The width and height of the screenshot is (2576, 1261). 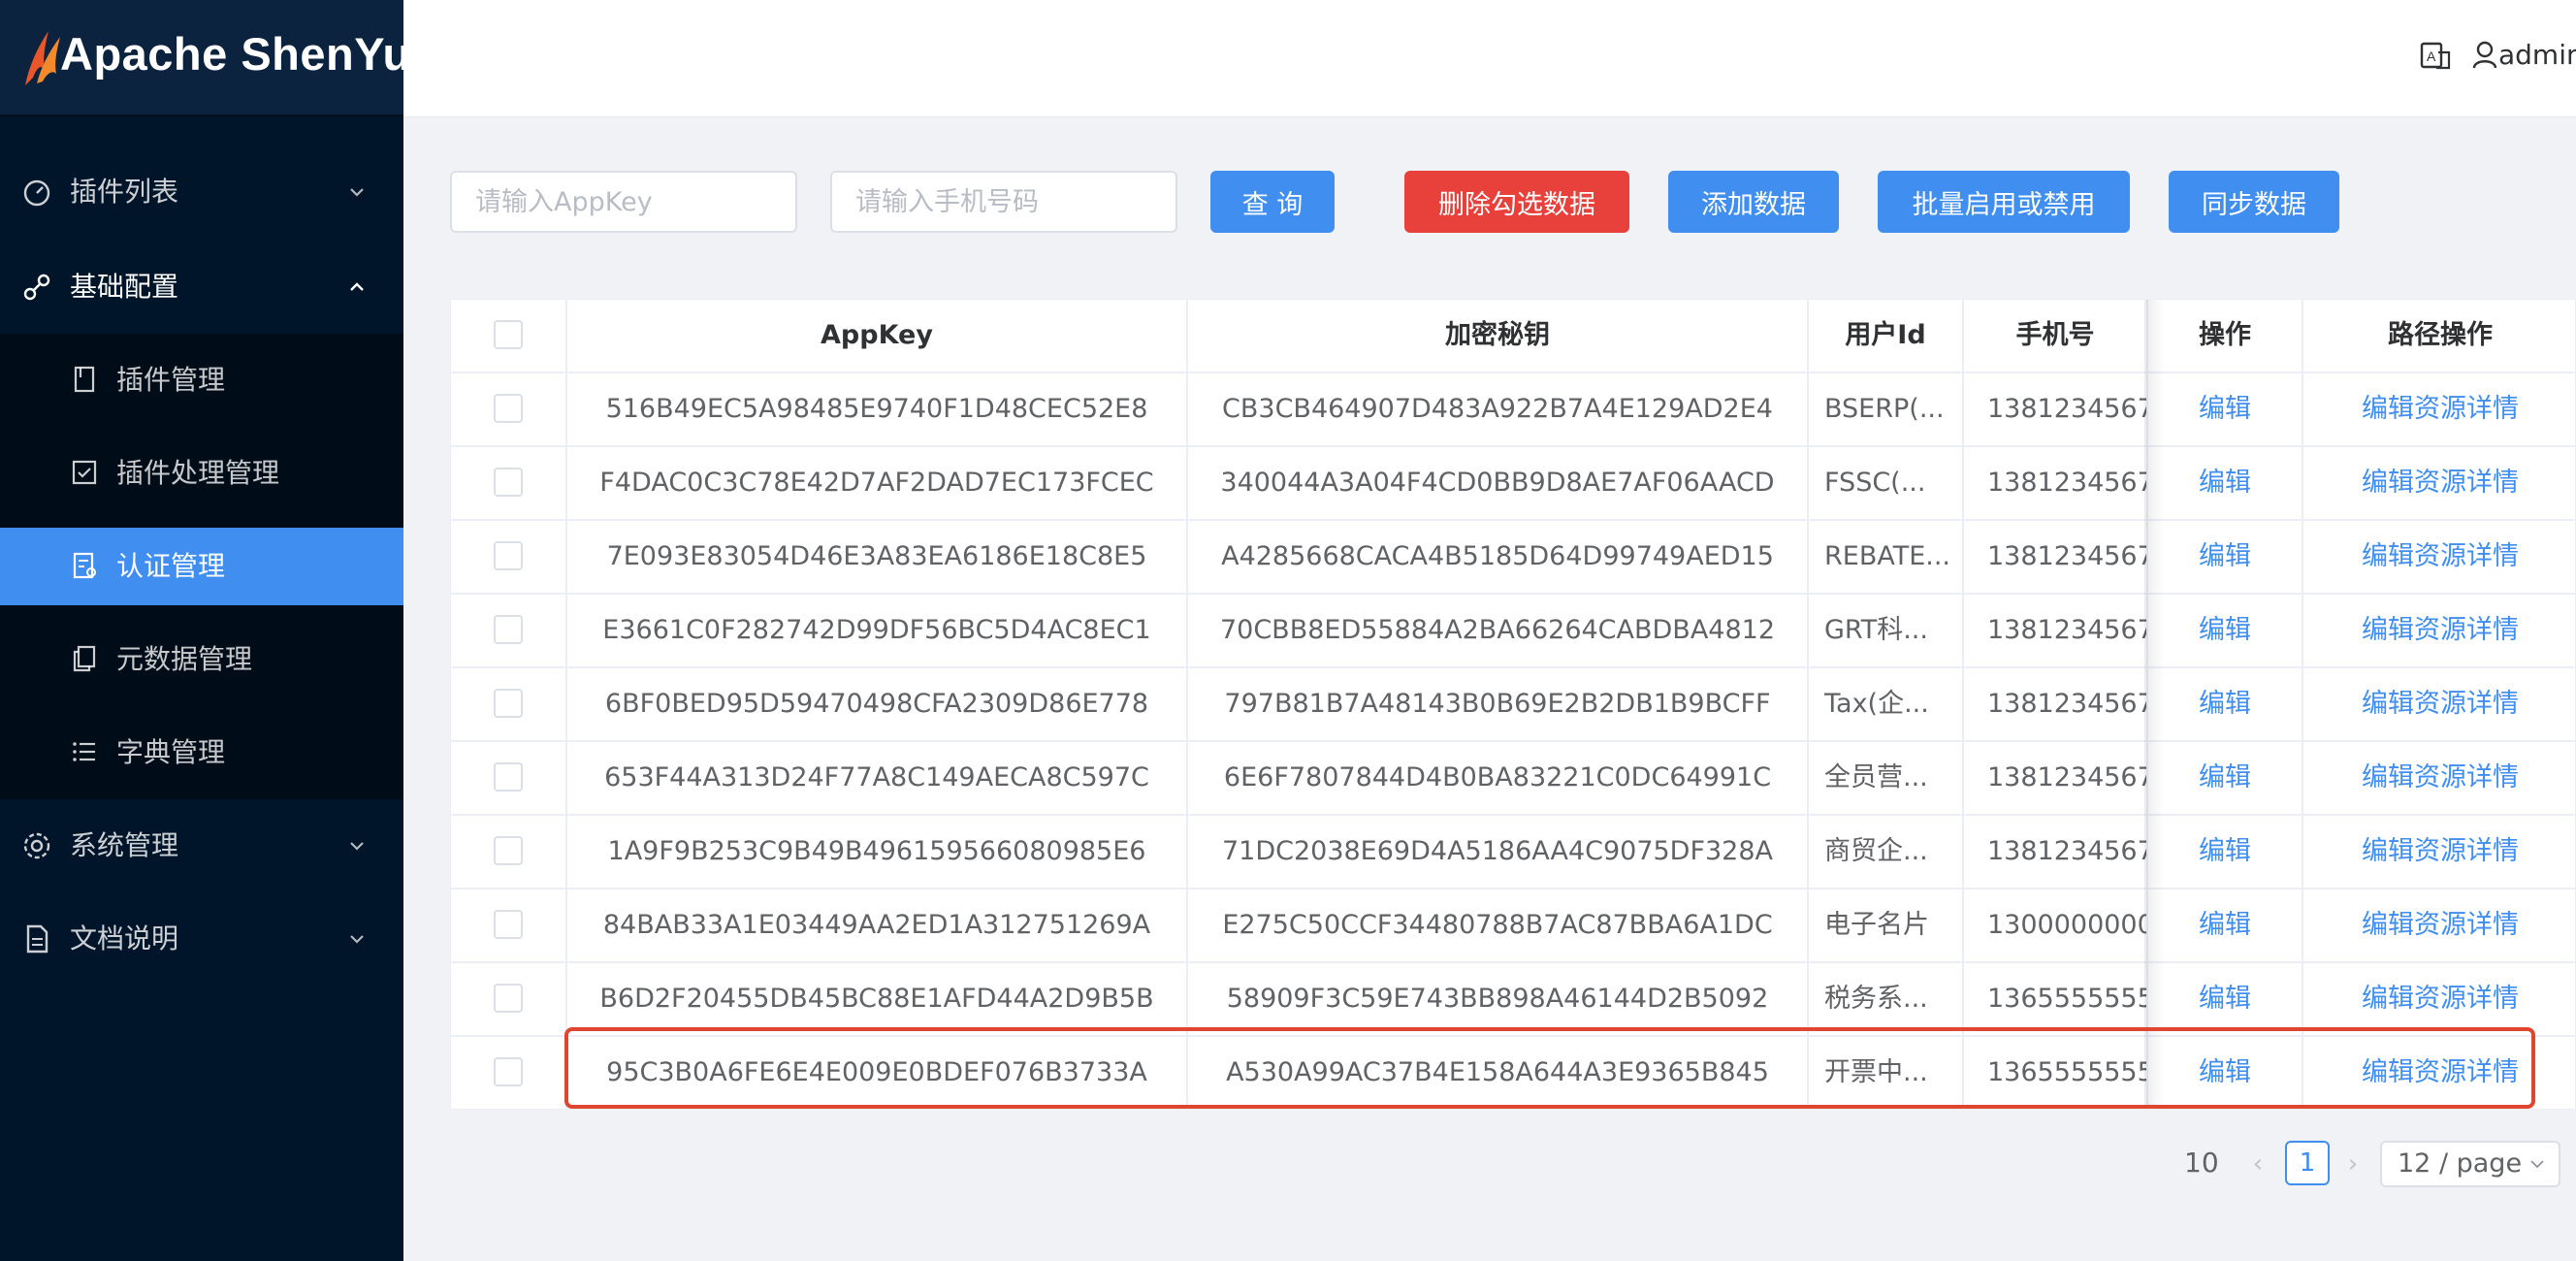 I want to click on book-icon, so click(x=84, y=379).